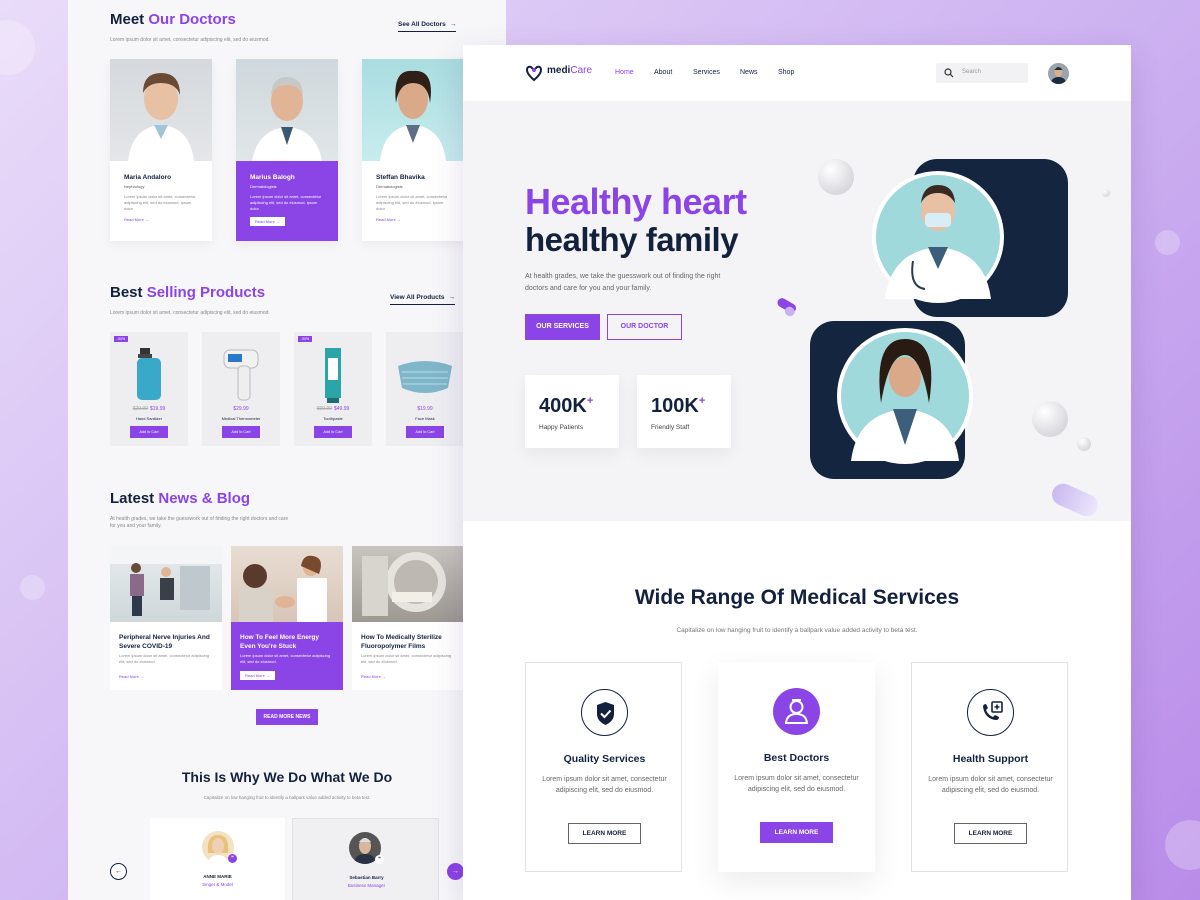 This screenshot has height=900, width=1200. I want to click on hand-sanitizer-image, so click(149, 374).